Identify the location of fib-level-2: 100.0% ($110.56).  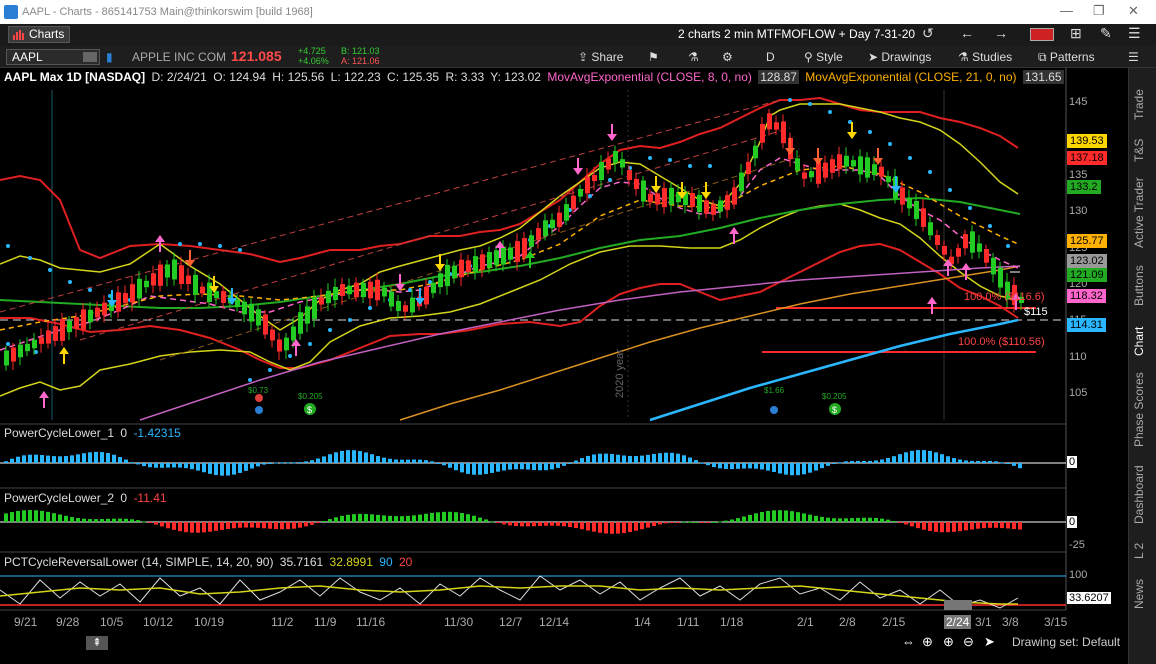
(1001, 342).